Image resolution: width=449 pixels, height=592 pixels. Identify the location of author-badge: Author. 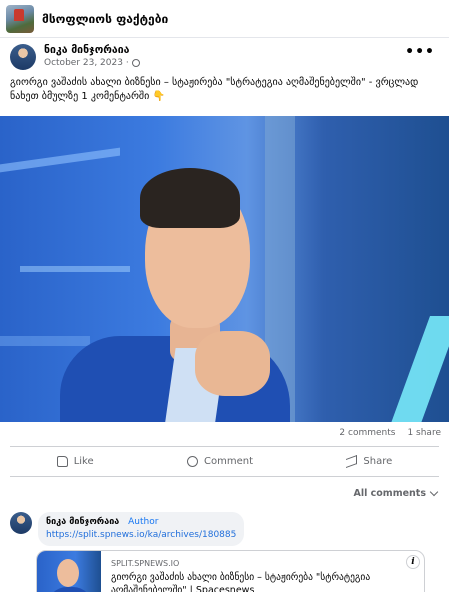
(143, 522).